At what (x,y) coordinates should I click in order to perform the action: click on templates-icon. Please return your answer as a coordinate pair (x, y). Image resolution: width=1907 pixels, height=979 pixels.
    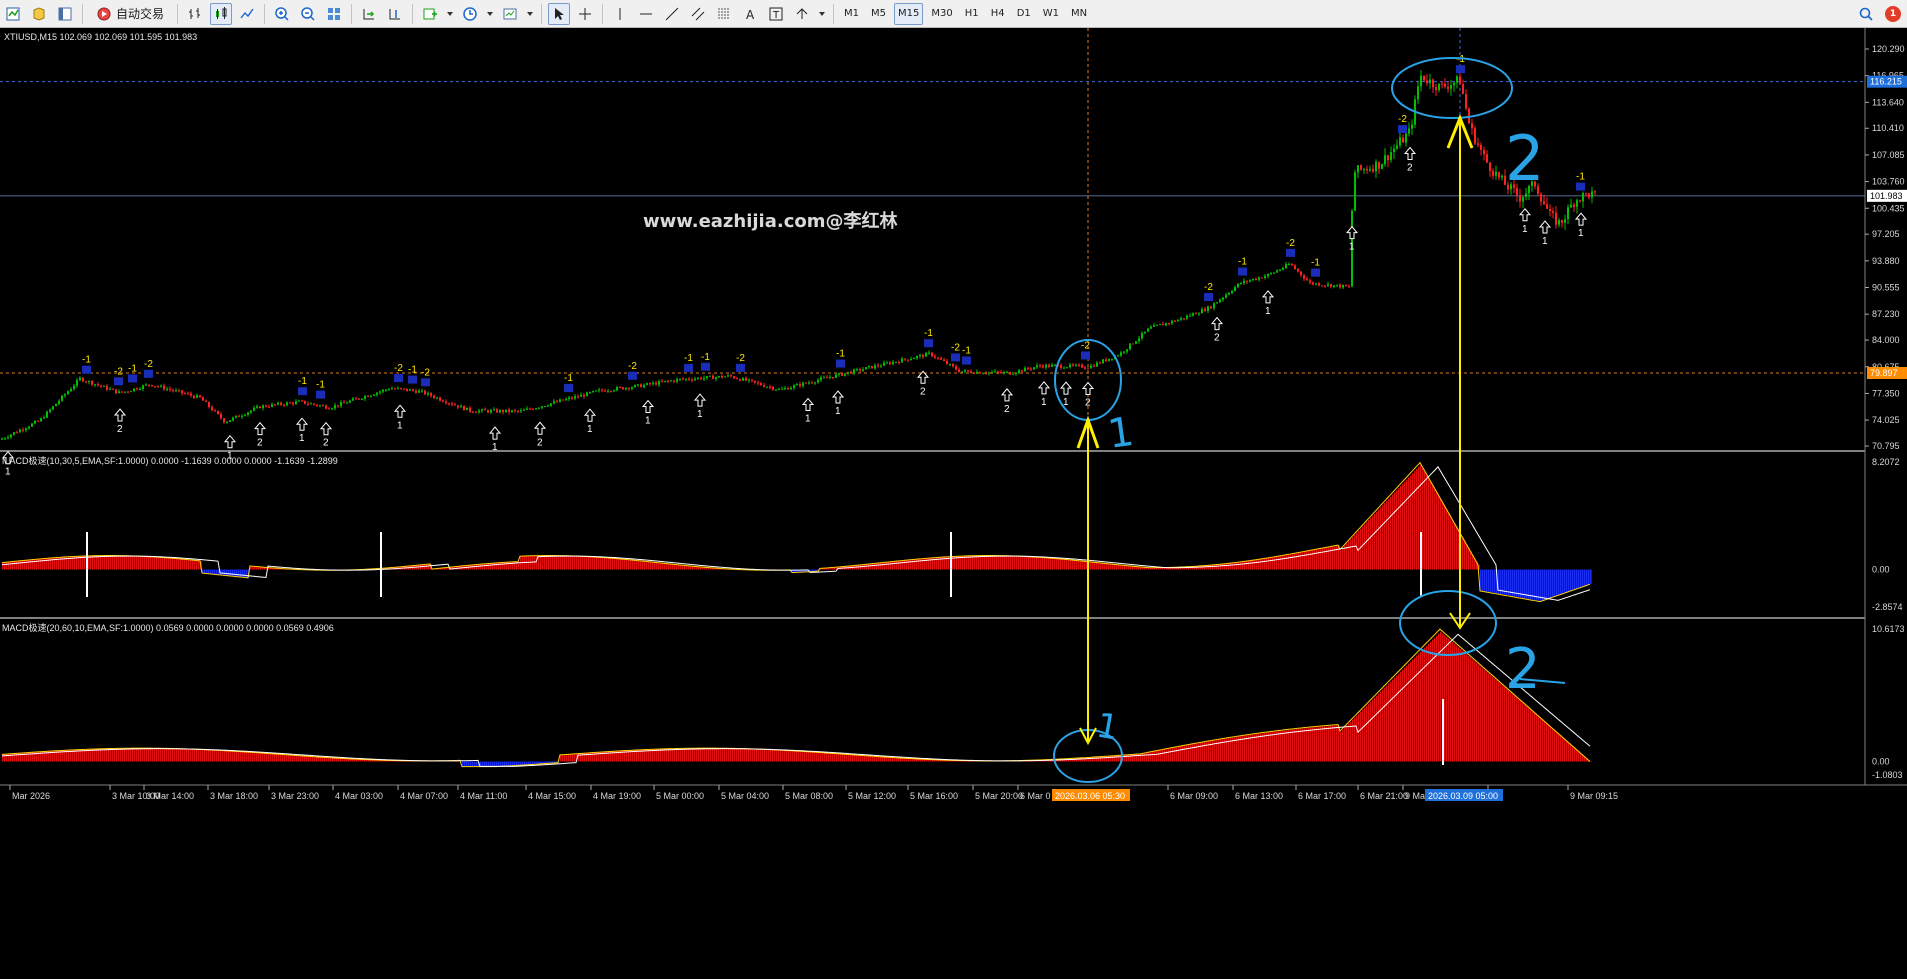
    Looking at the image, I should click on (510, 14).